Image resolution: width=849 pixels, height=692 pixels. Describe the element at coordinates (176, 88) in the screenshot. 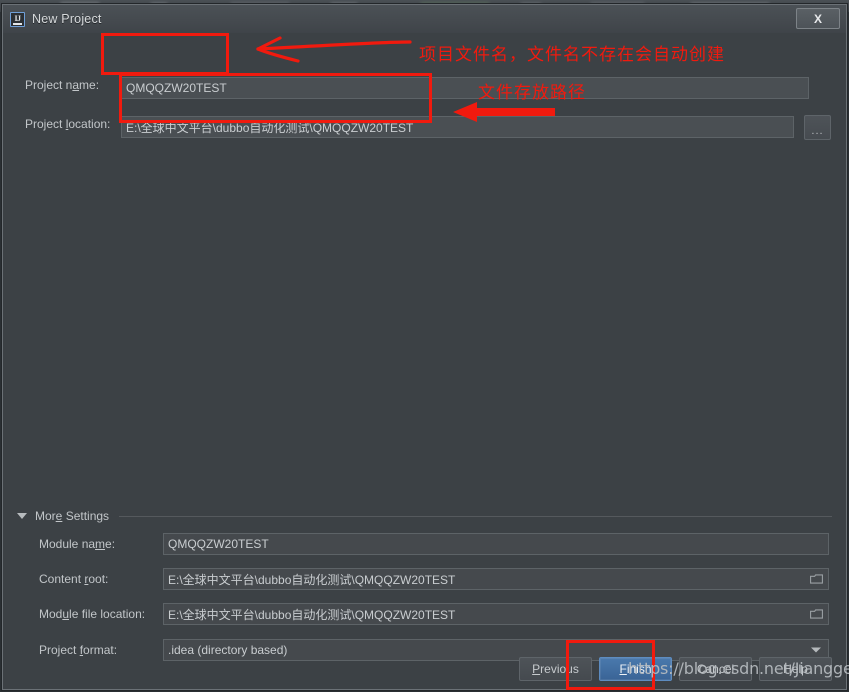

I see `project-name-value: QMQQZW20TEST` at that location.